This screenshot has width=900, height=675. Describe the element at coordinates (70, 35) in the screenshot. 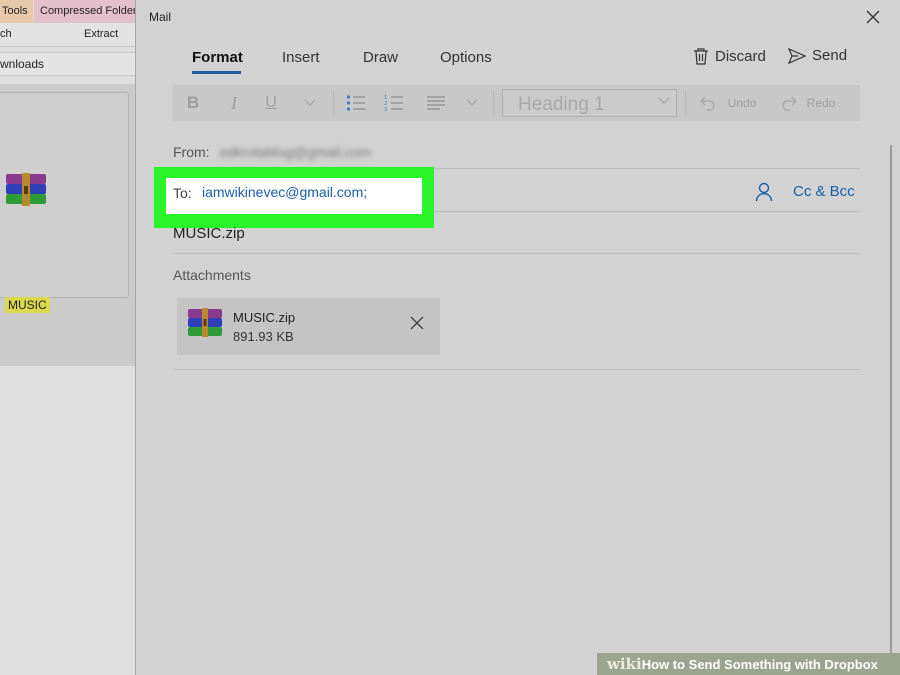

I see `ribbon-actions: ch Extract` at that location.